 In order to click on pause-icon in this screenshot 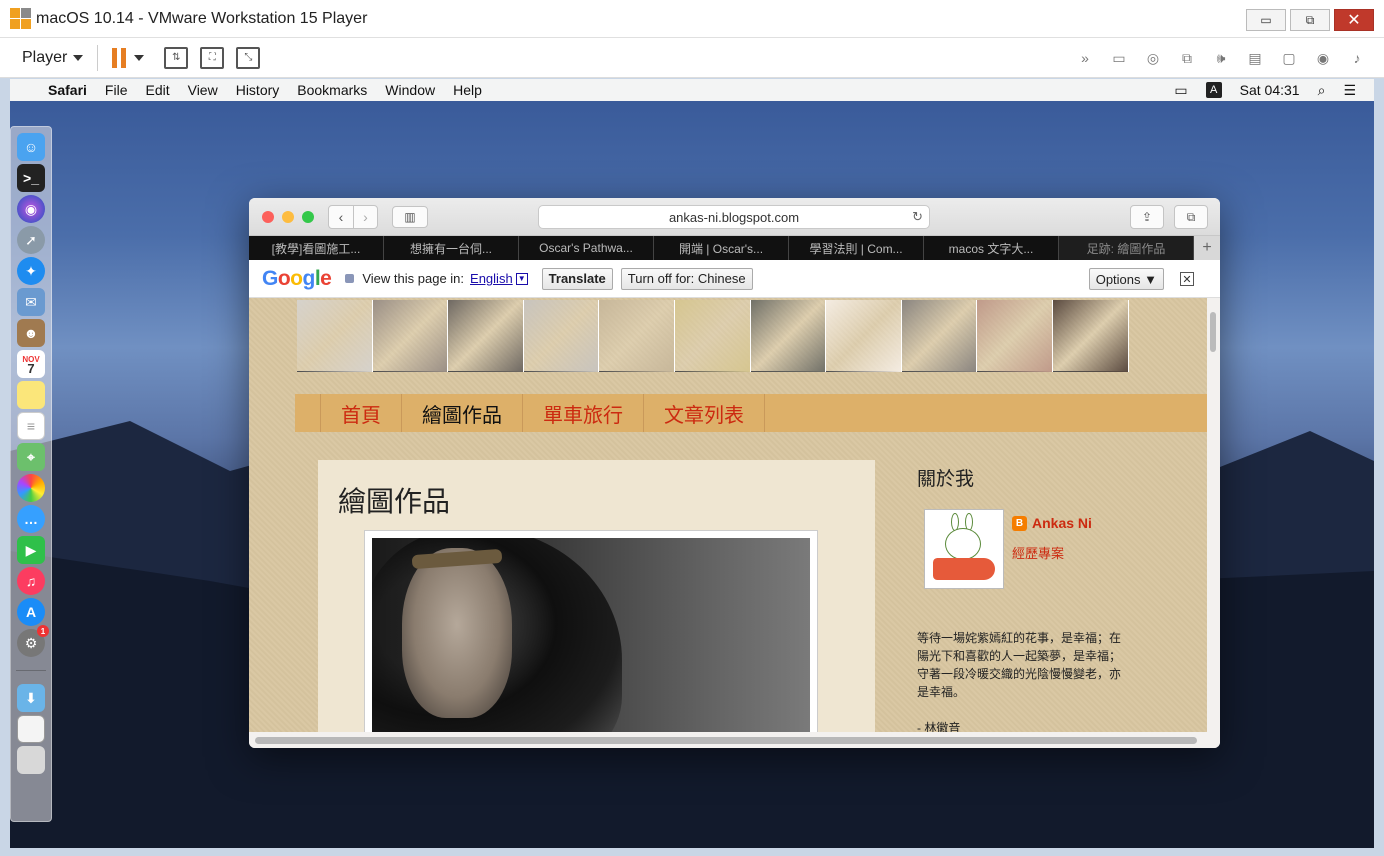, I will do `click(119, 57)`.